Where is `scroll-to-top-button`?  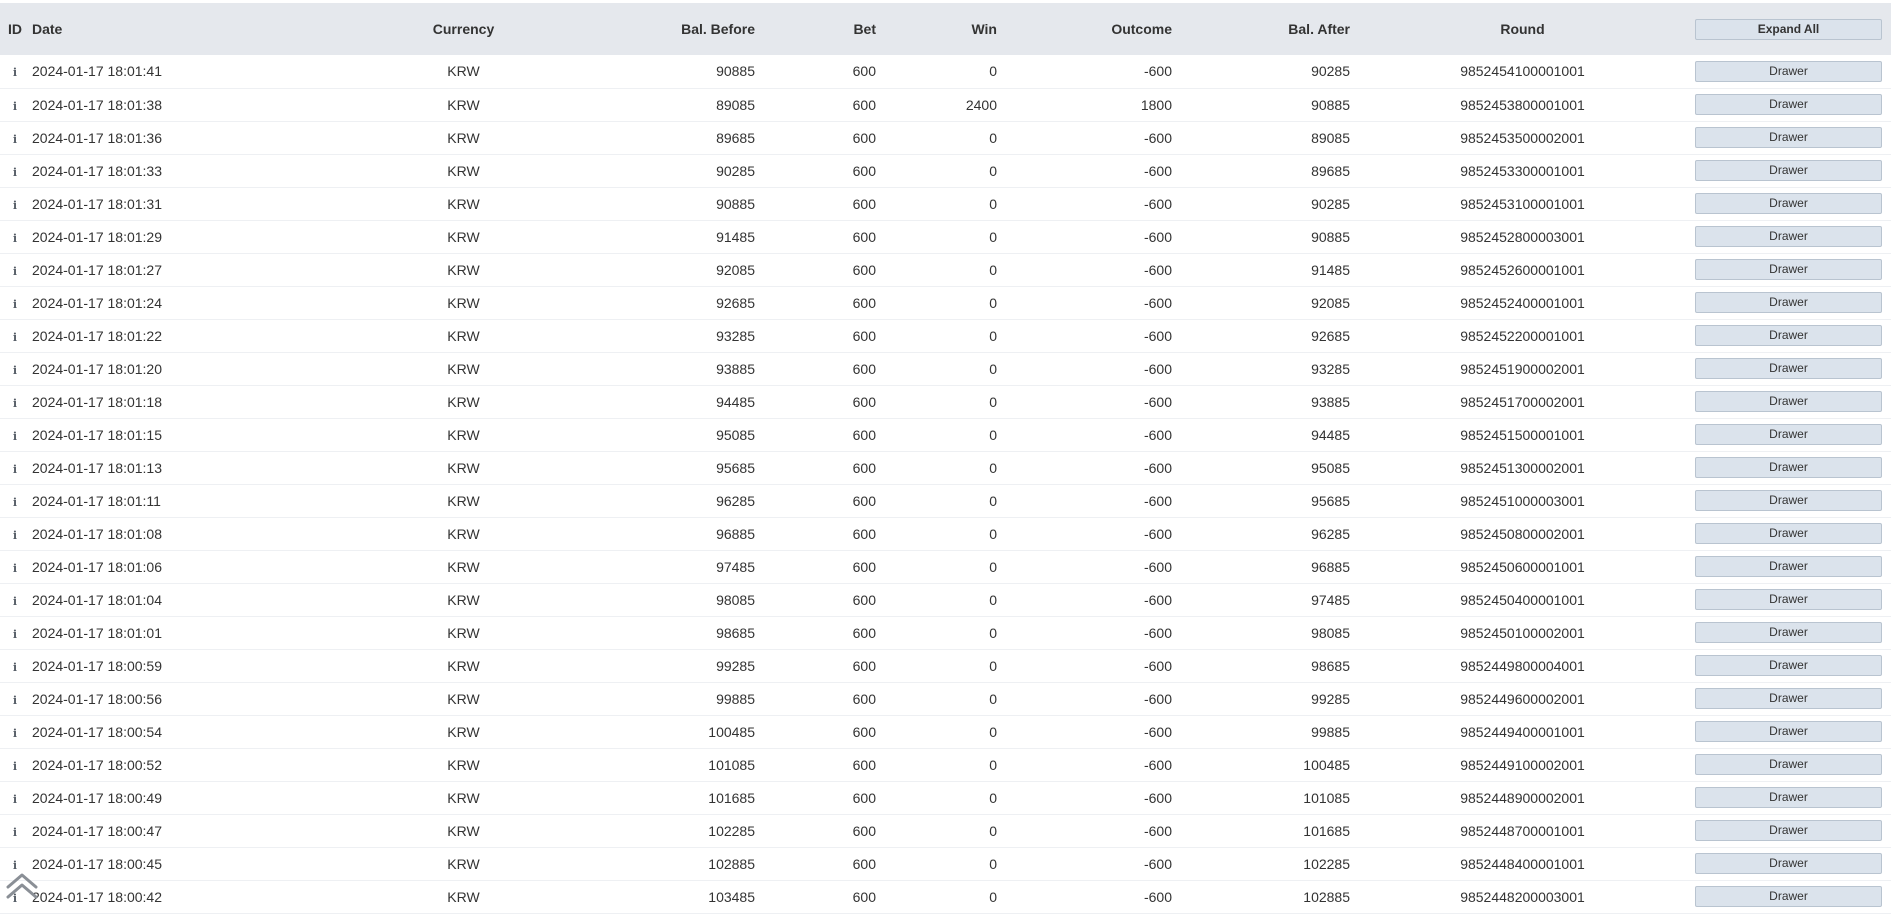
scroll-to-top-button is located at coordinates (22, 887).